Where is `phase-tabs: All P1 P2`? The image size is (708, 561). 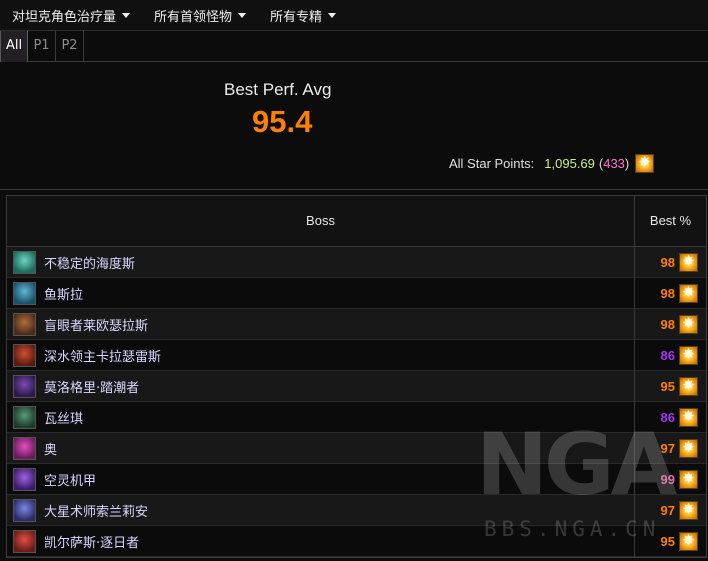 phase-tabs: All P1 P2 is located at coordinates (354, 46).